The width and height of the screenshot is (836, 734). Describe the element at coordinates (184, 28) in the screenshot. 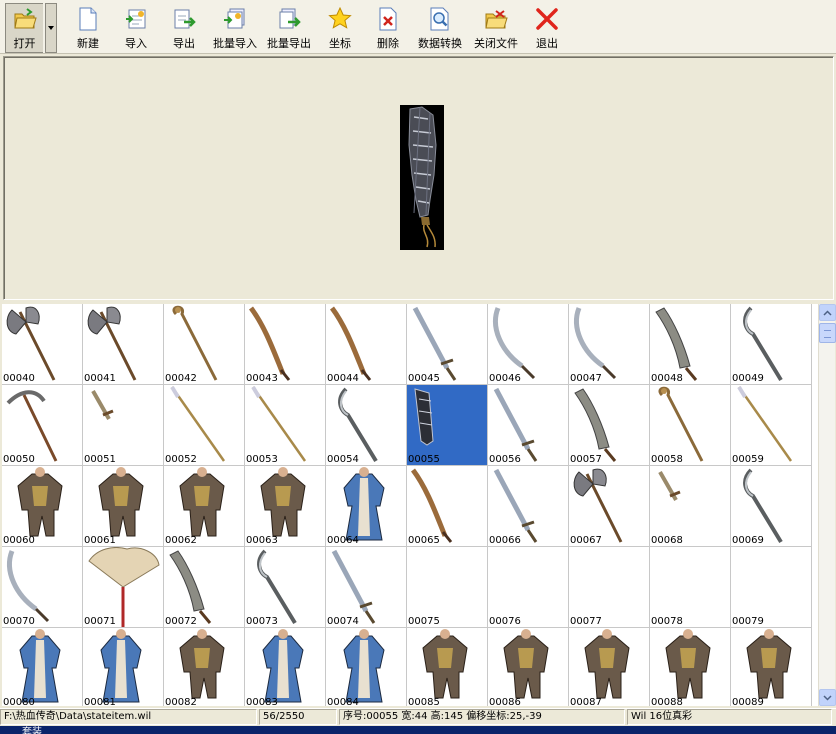

I see `export-button: 导出` at that location.